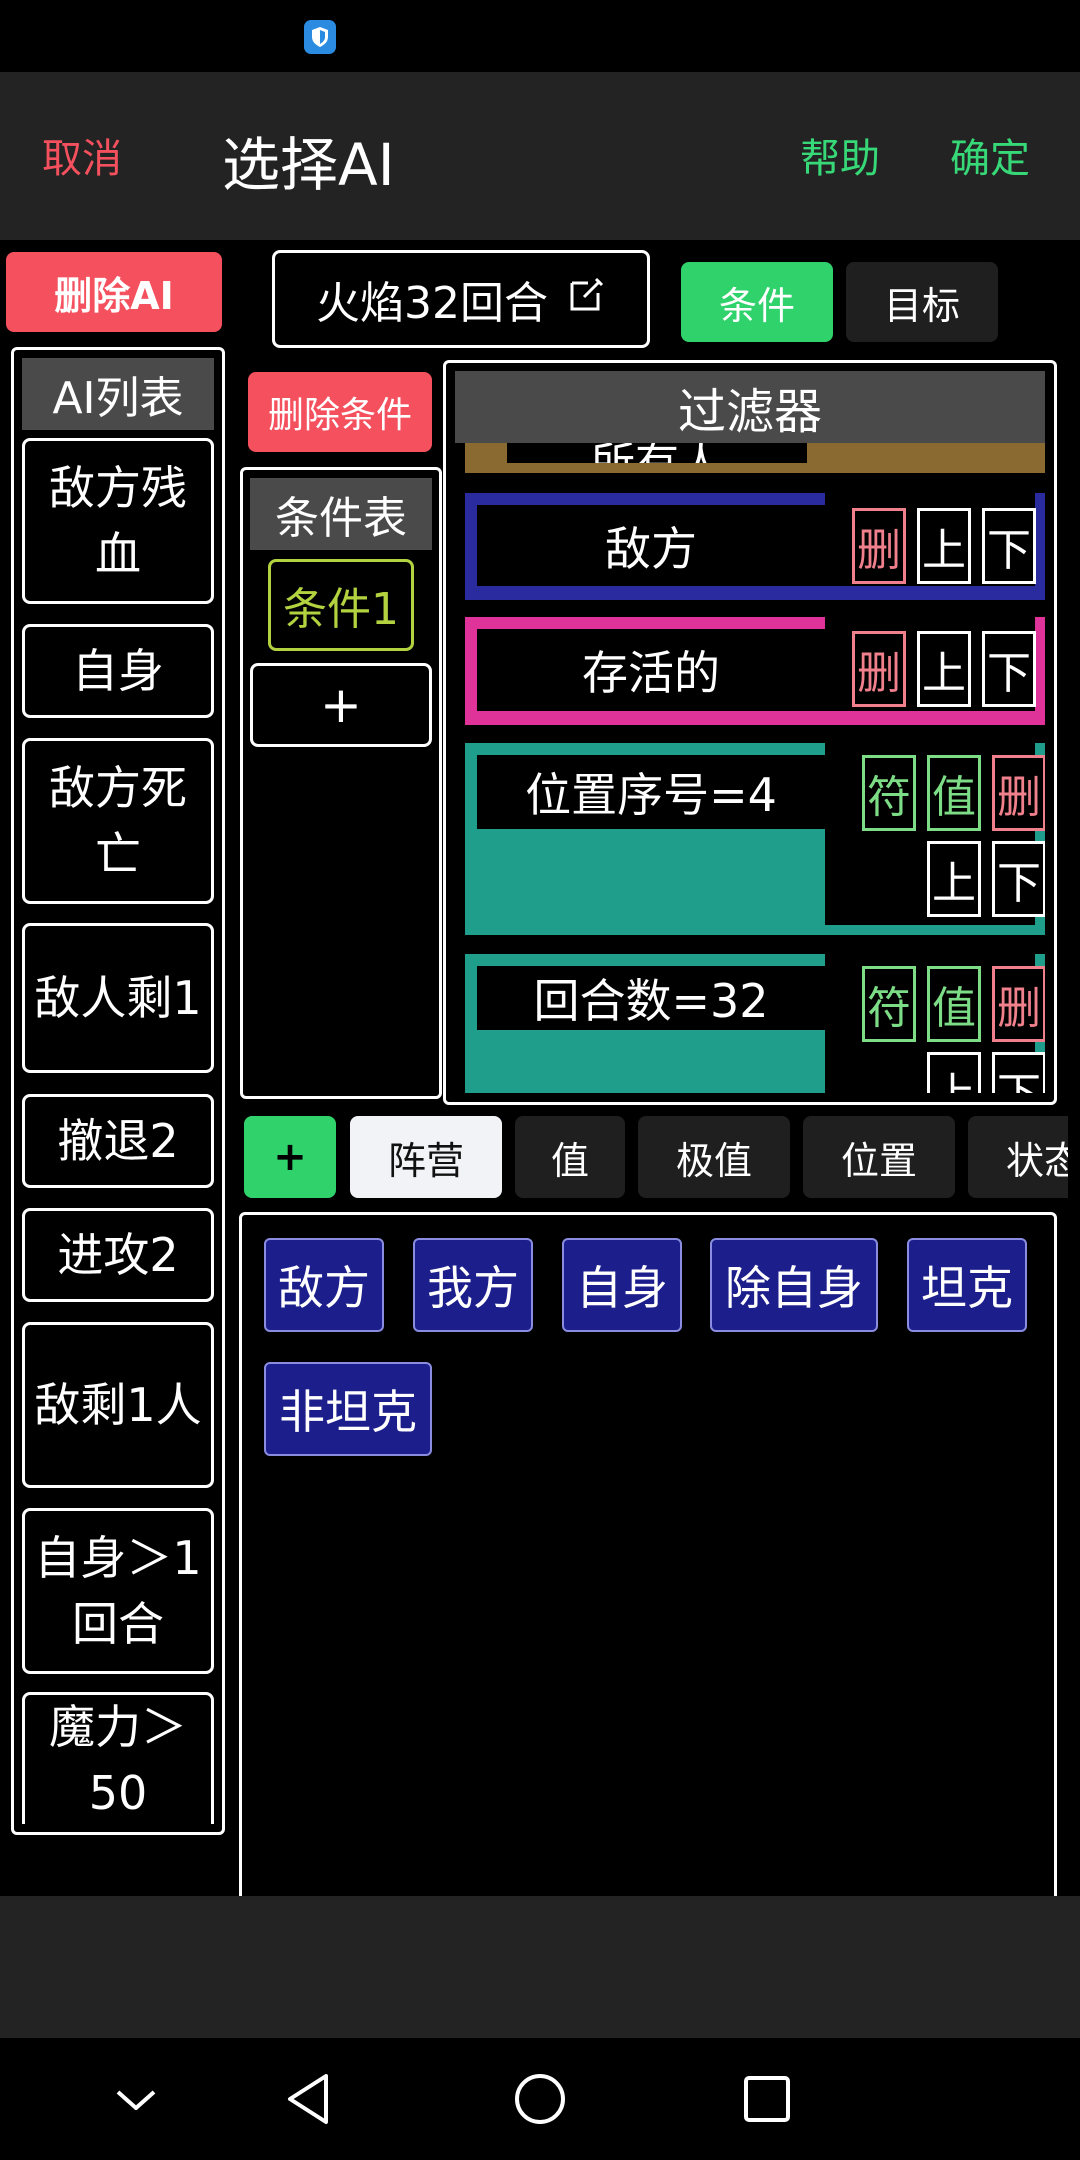 The height and width of the screenshot is (2160, 1080). I want to click on filter-row-label-text: 所有人, so click(657, 453).